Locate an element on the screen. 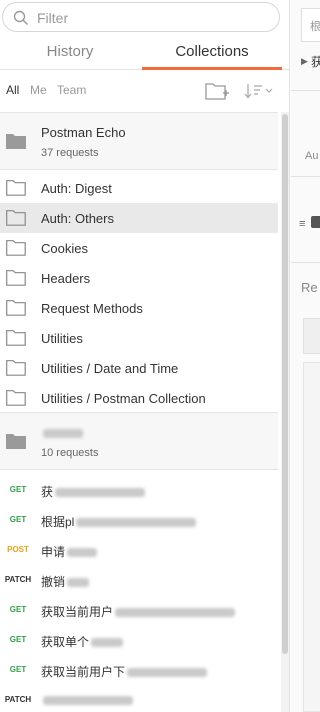 The height and width of the screenshot is (712, 320). folder-row: Cookies is located at coordinates (139, 248).